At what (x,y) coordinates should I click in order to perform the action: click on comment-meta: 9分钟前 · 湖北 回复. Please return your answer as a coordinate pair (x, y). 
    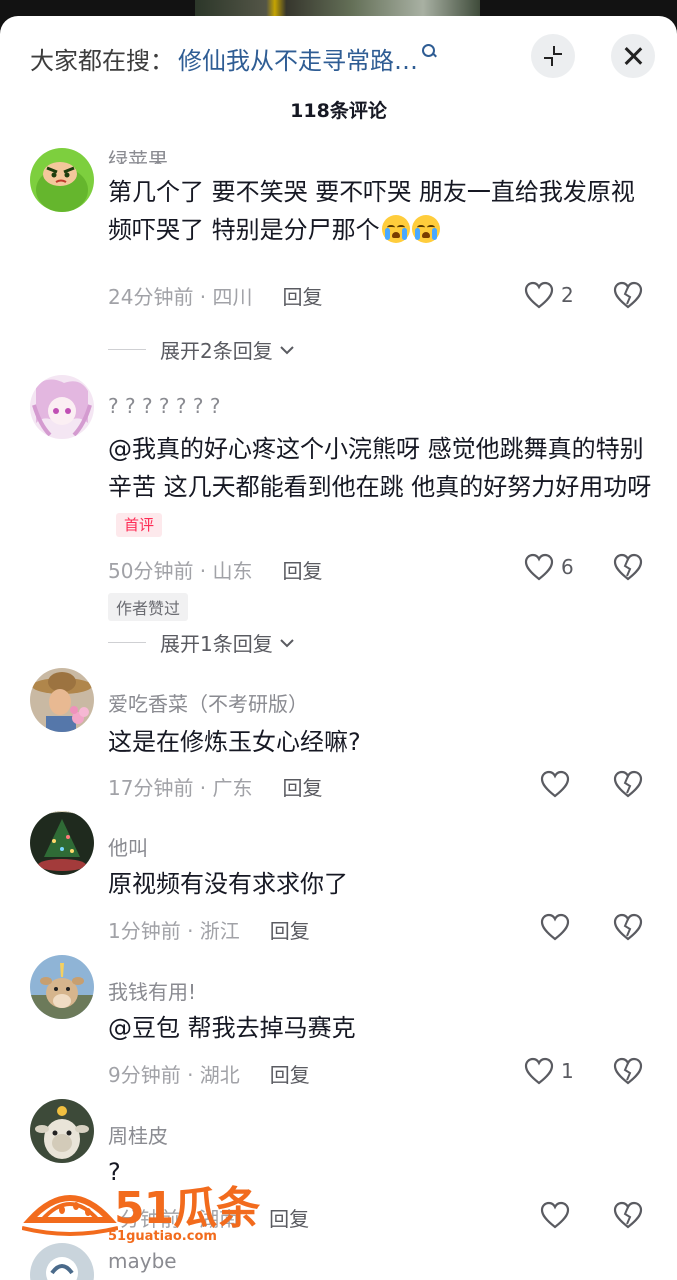
    Looking at the image, I should click on (209, 1073).